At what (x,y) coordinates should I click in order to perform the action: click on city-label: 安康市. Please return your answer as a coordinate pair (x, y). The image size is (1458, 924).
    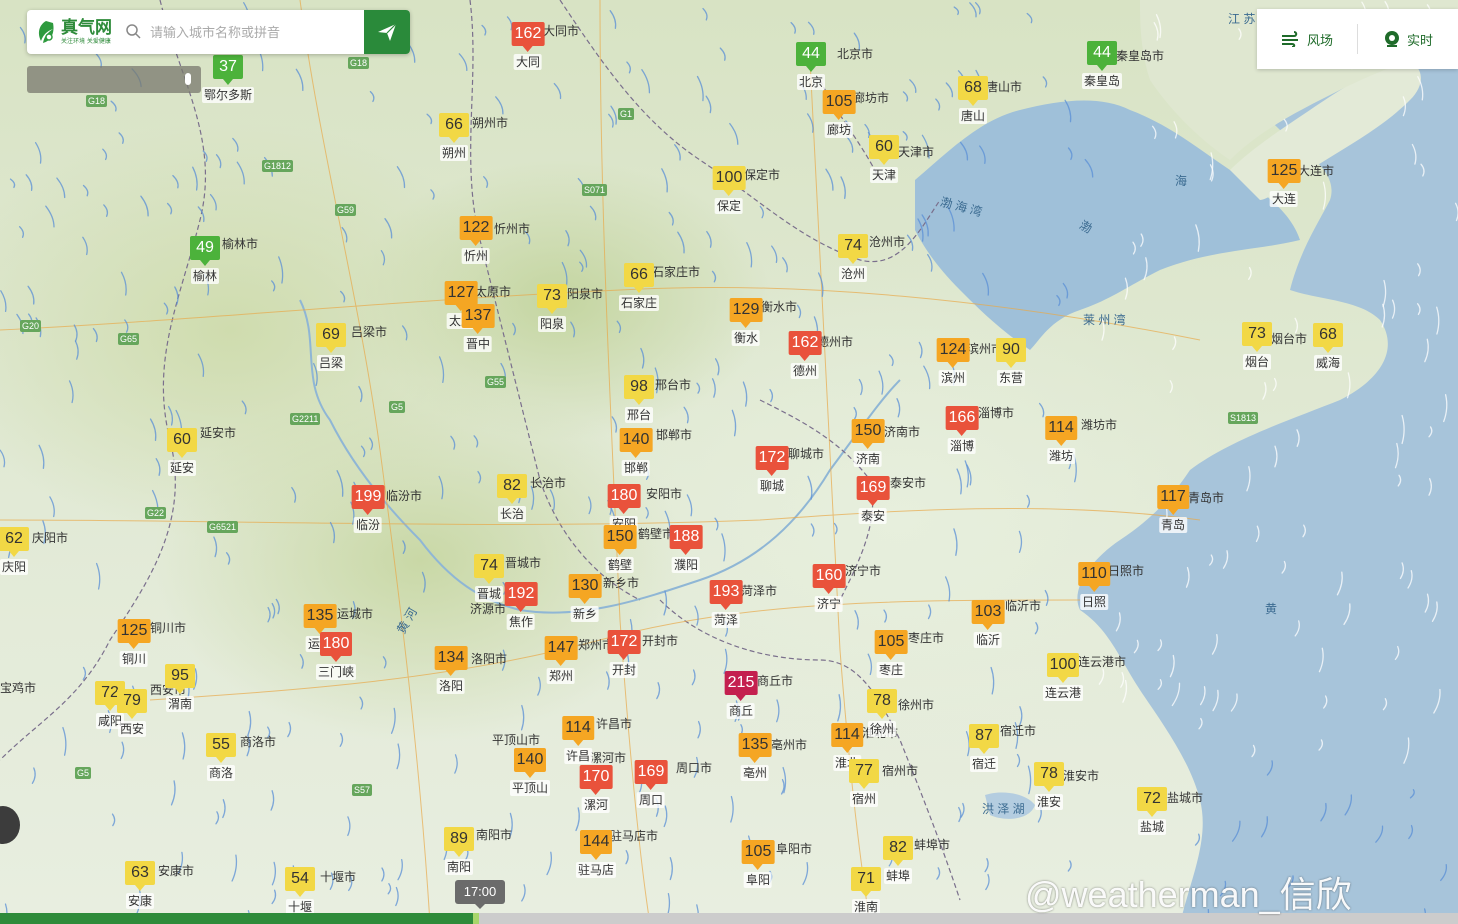
    Looking at the image, I should click on (176, 870).